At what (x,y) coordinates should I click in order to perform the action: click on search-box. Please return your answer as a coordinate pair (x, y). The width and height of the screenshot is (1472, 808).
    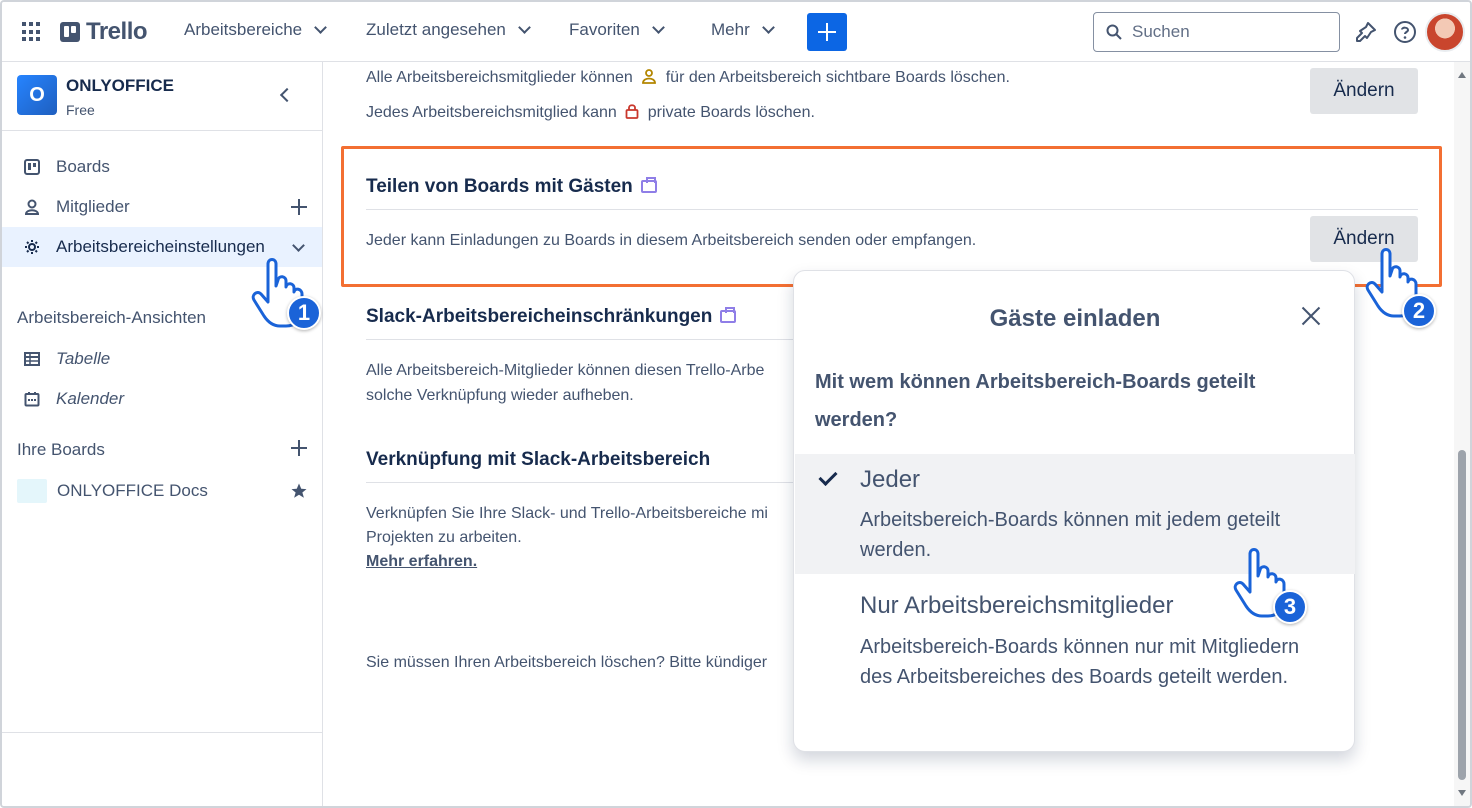
    Looking at the image, I should click on (1216, 32).